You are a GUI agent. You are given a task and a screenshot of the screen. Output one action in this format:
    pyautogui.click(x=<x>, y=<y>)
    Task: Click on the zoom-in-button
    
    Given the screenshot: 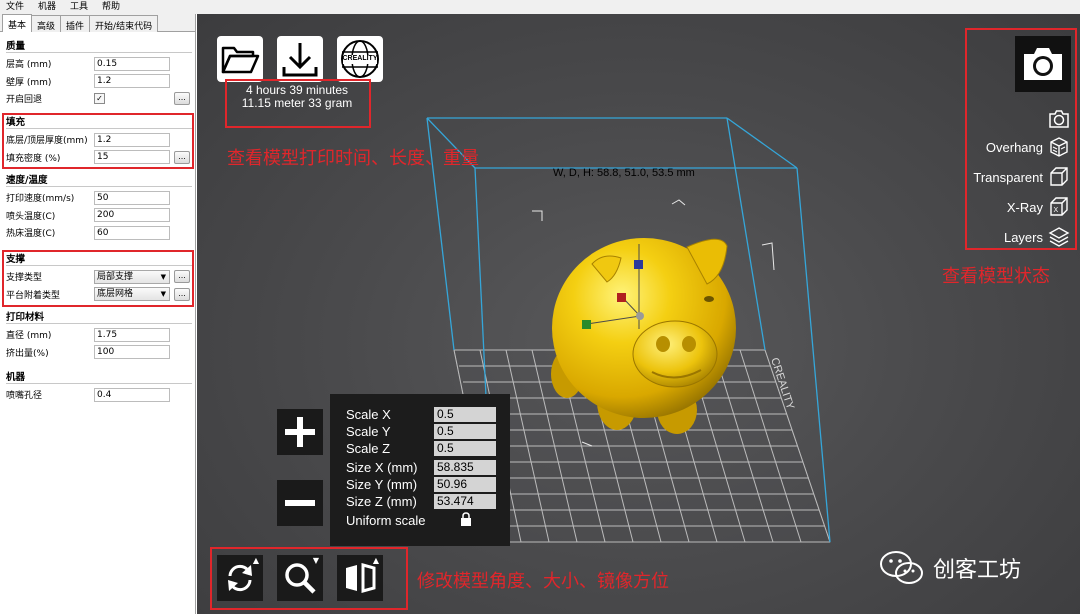 What is the action you would take?
    pyautogui.click(x=300, y=432)
    